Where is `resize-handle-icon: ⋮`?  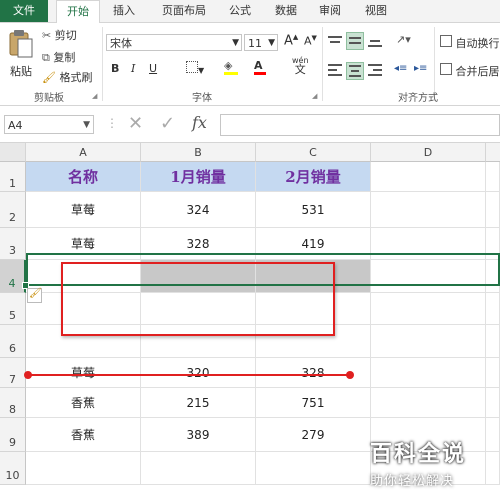 resize-handle-icon: ⋮ is located at coordinates (112, 123).